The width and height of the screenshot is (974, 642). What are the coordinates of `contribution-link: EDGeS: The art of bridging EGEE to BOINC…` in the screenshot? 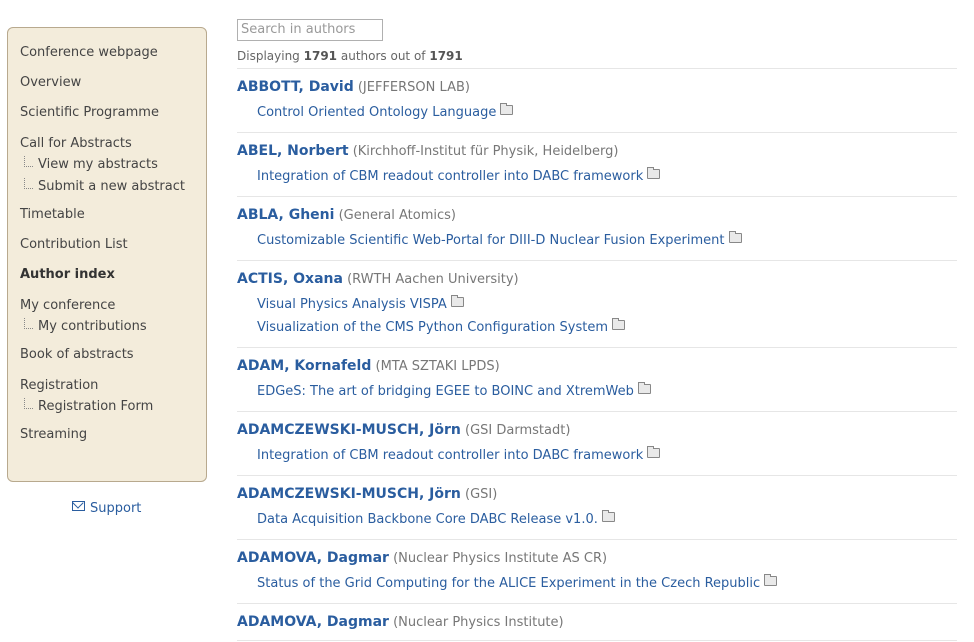 It's located at (597, 391).